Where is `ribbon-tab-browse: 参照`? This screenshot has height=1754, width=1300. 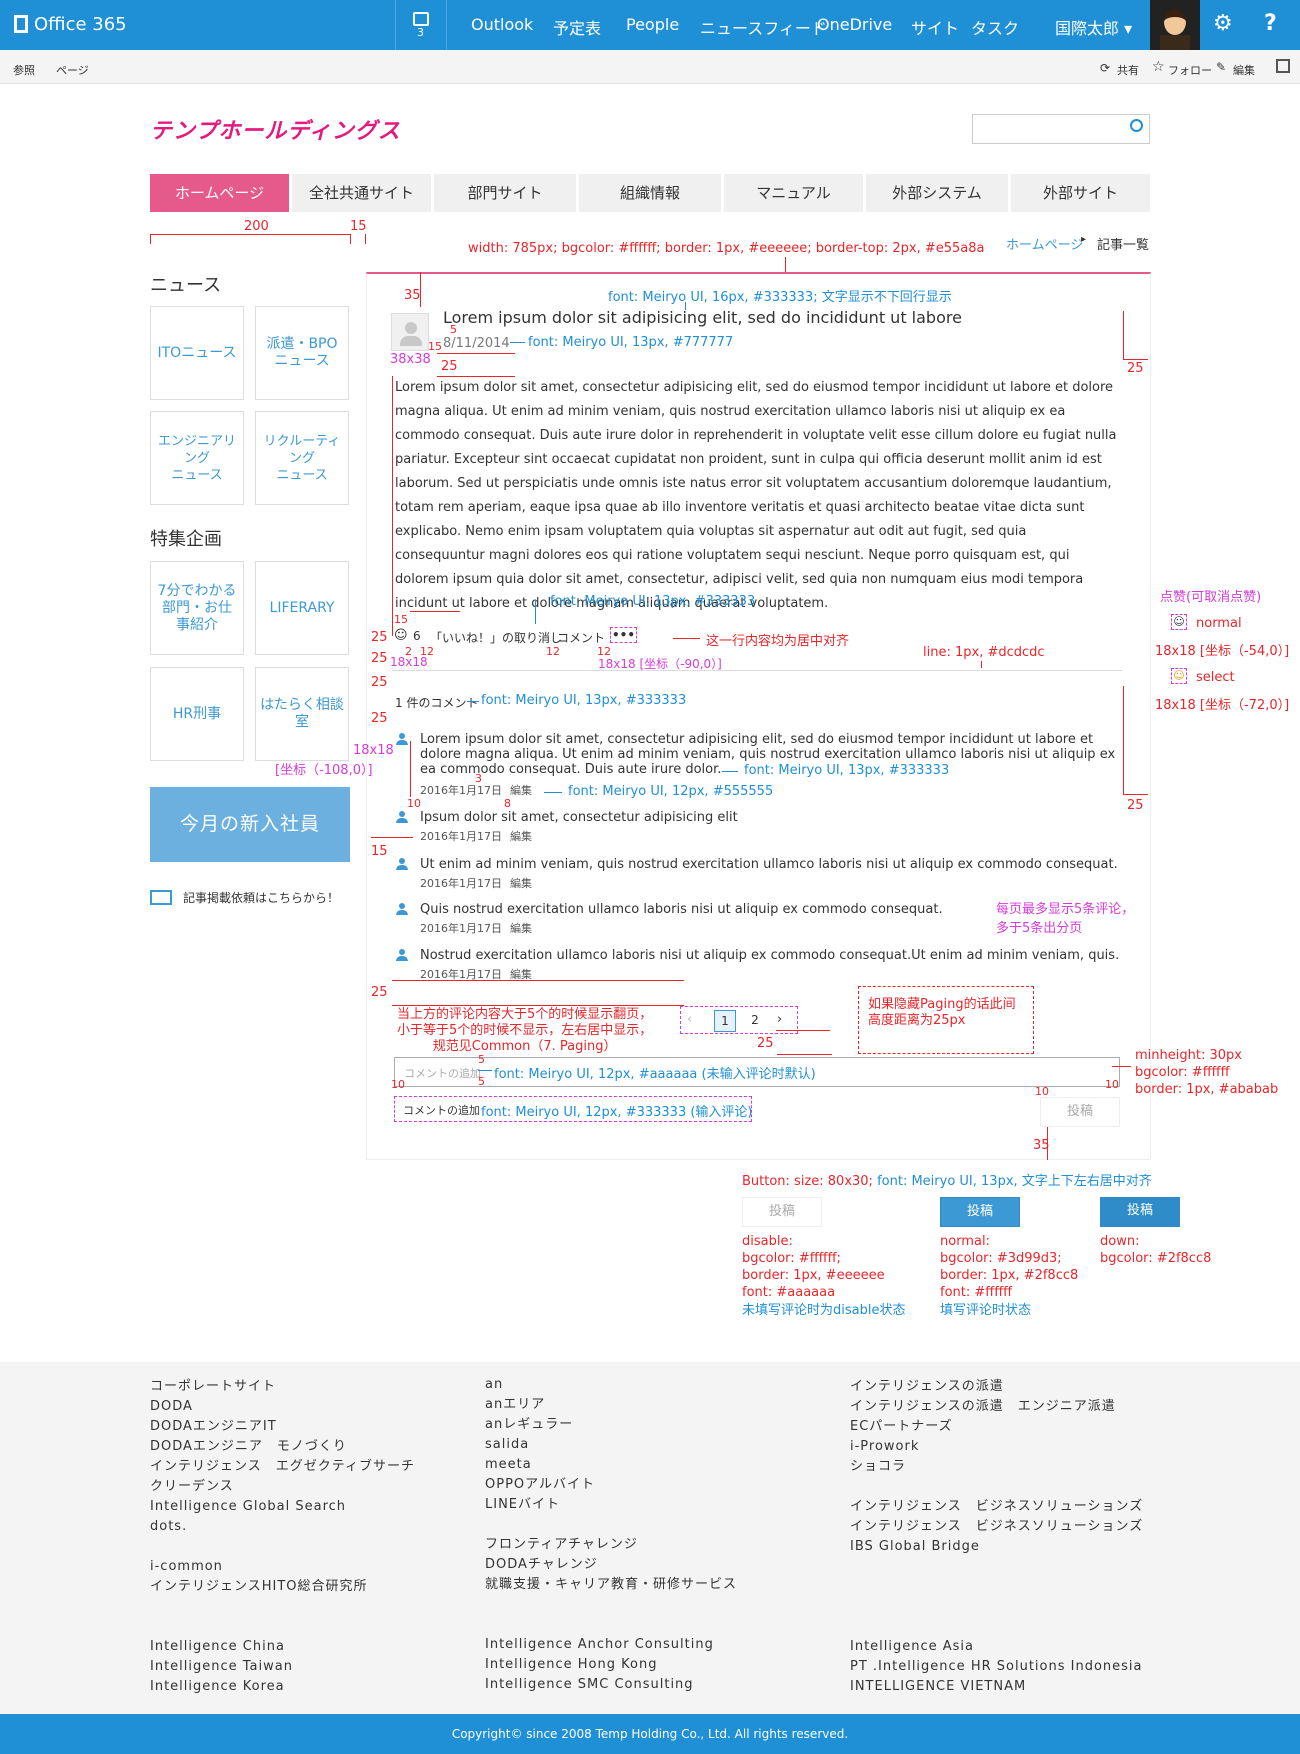 ribbon-tab-browse: 参照 is located at coordinates (24, 70).